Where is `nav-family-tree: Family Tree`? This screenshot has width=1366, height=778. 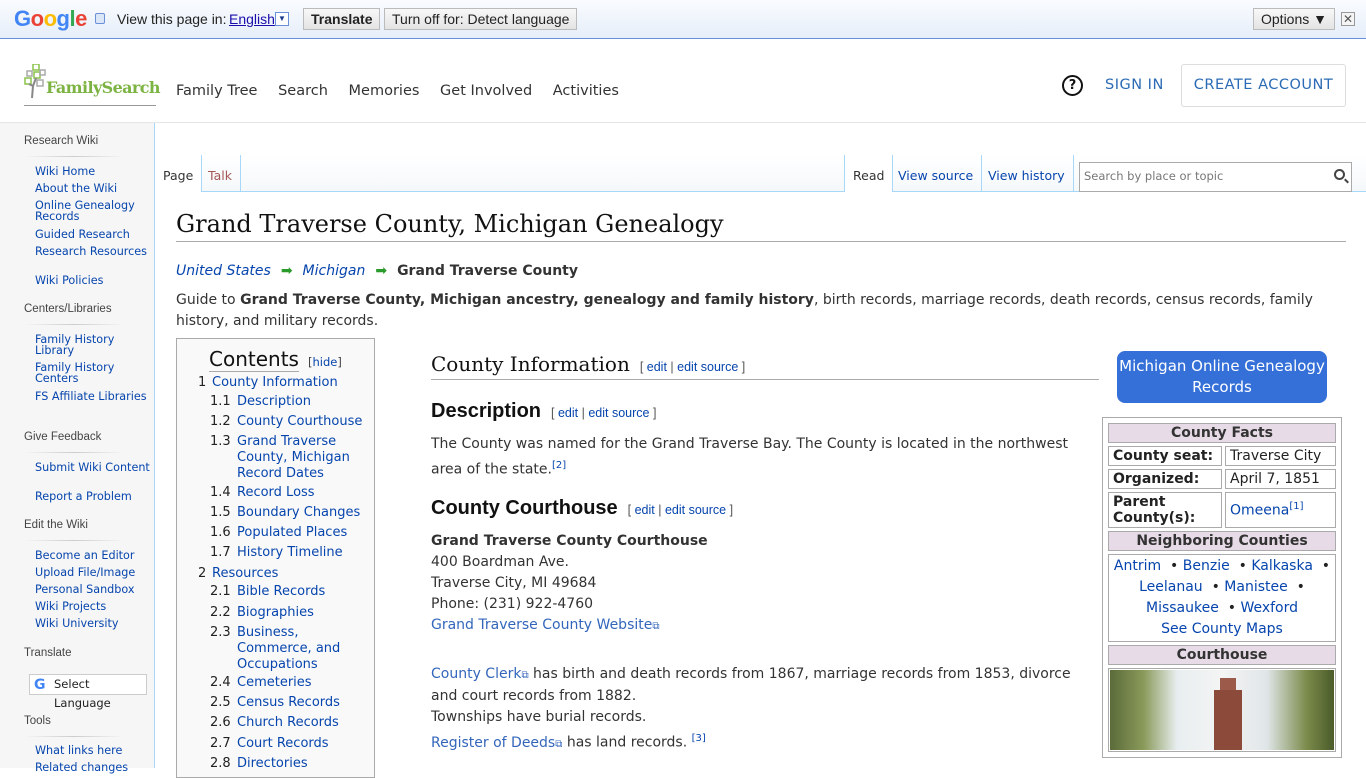
nav-family-tree: Family Tree is located at coordinates (216, 91).